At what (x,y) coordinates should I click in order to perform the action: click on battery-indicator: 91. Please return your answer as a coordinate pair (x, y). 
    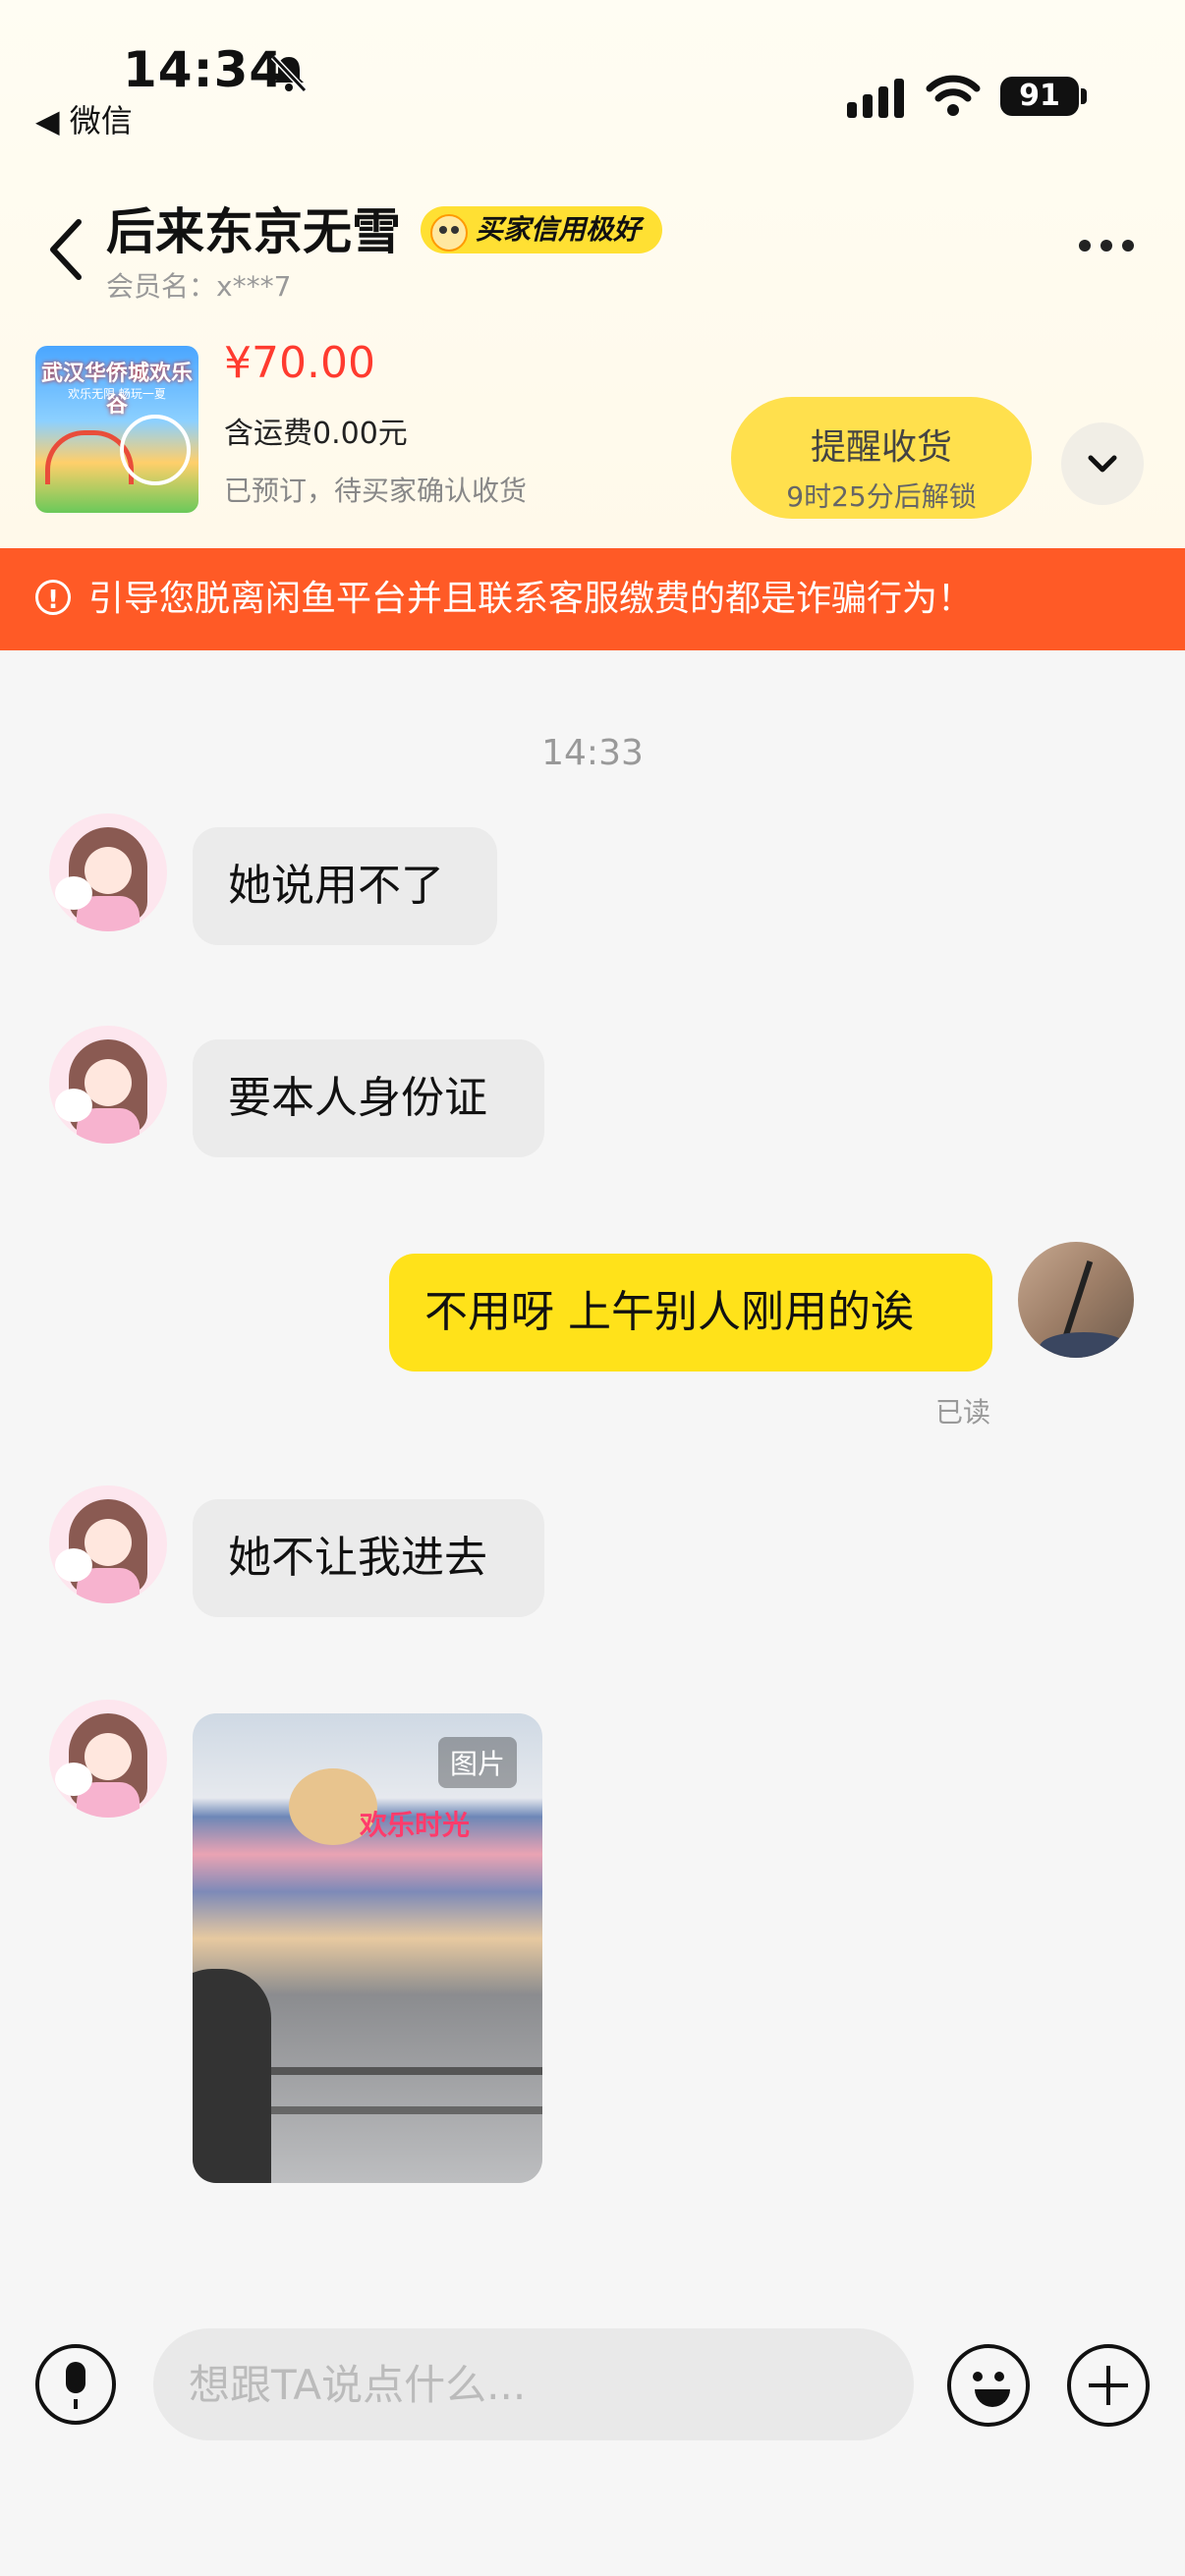
    Looking at the image, I should click on (1044, 96).